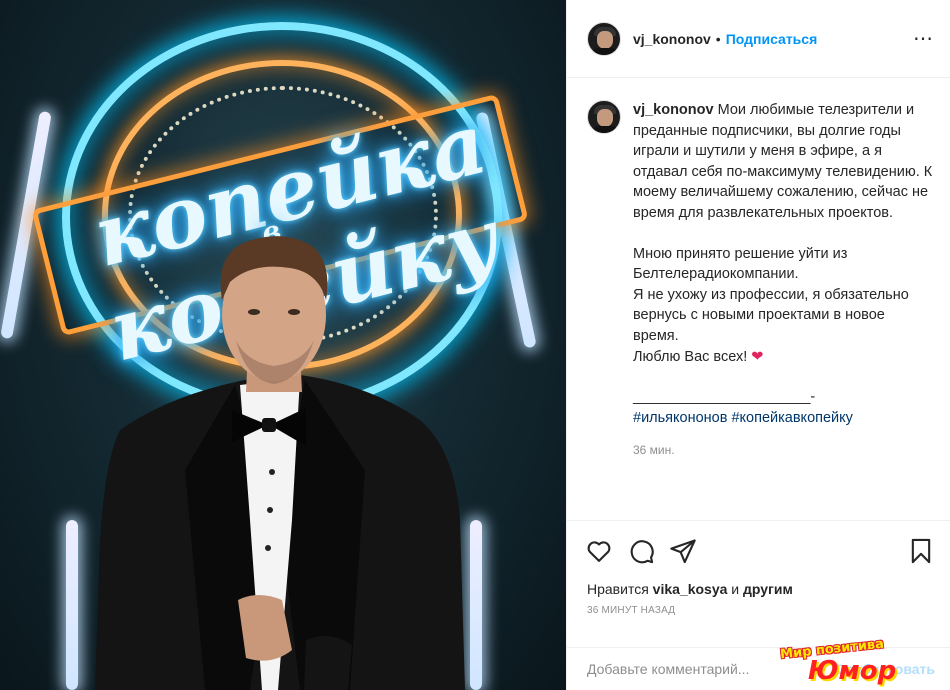 This screenshot has width=950, height=690. Describe the element at coordinates (604, 38) in the screenshot. I see `avatar` at that location.